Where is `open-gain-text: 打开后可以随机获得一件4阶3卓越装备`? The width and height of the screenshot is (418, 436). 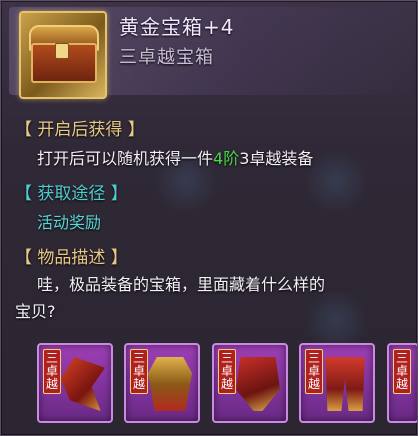 open-gain-text: 打开后可以随机获得一件4阶3卓越装备 is located at coordinates (175, 157).